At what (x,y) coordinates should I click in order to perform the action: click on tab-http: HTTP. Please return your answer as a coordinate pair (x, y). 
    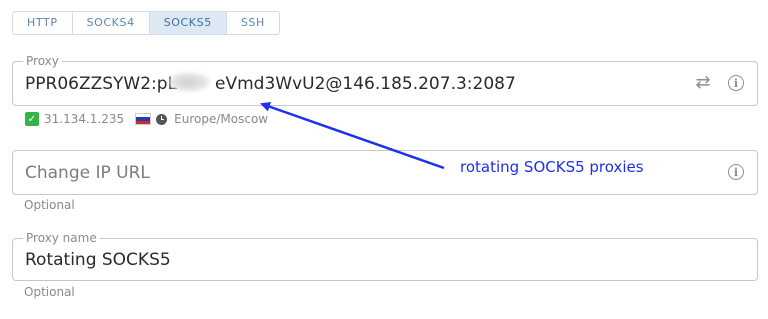
    Looking at the image, I should click on (43, 23).